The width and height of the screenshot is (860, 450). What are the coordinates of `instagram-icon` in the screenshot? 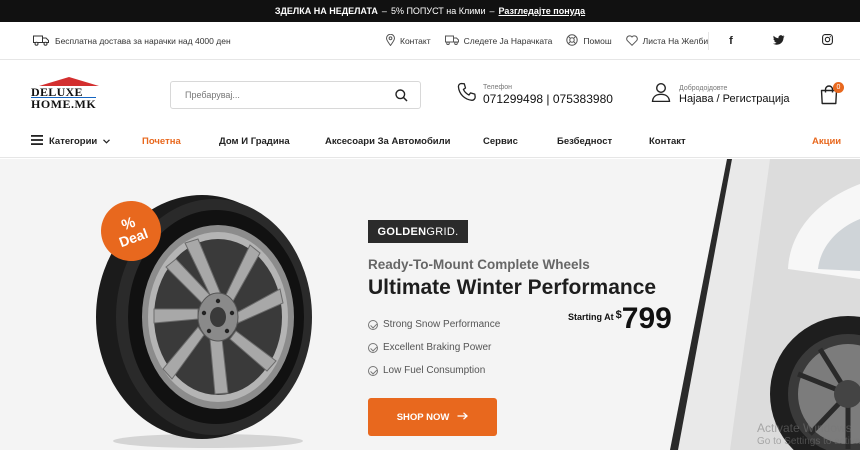 It's located at (827, 41).